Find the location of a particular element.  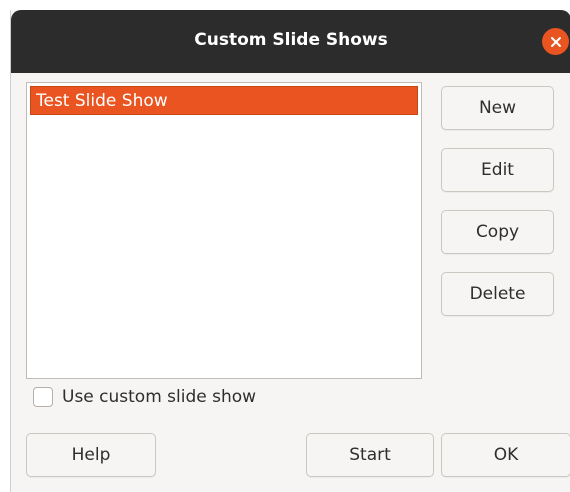

delete-button: Delete is located at coordinates (497, 294).